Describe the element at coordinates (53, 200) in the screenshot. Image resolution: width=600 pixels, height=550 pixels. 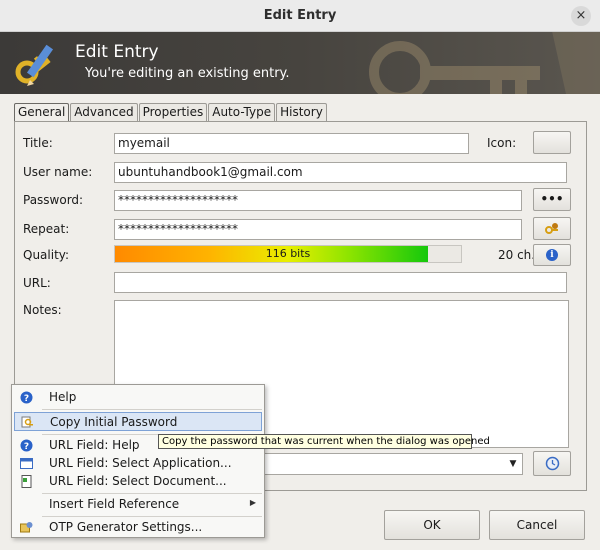
I see `password-label: Password:` at that location.